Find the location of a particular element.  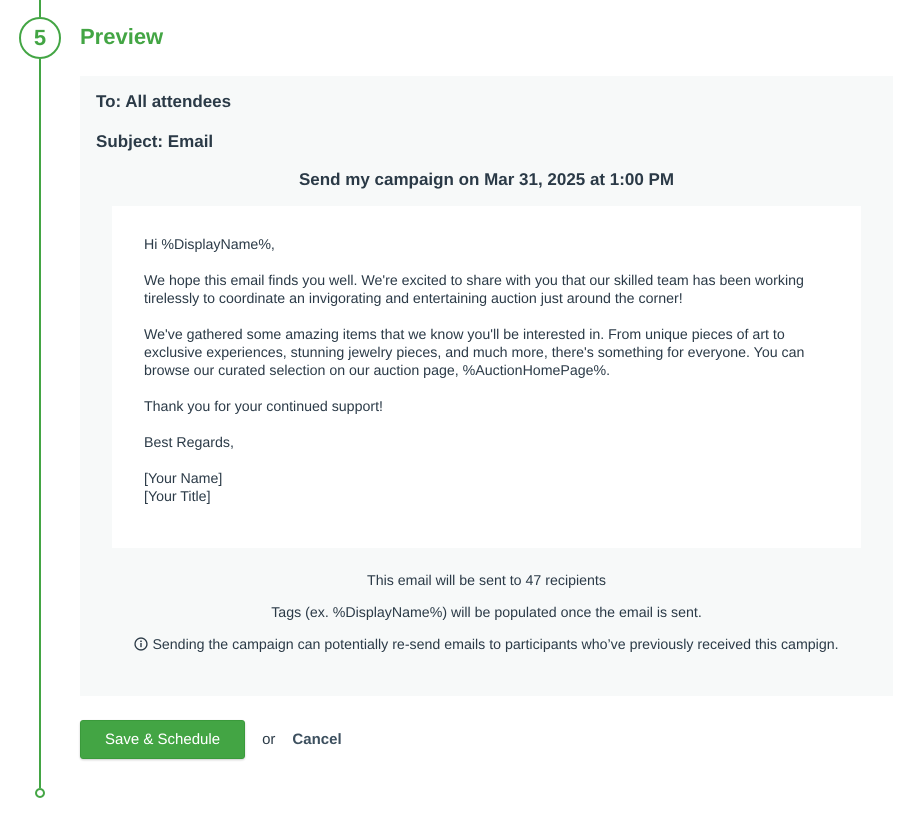

schedule-label: Send my campaign on Mar 31, 2025 at 1:00 PM is located at coordinates (487, 180).